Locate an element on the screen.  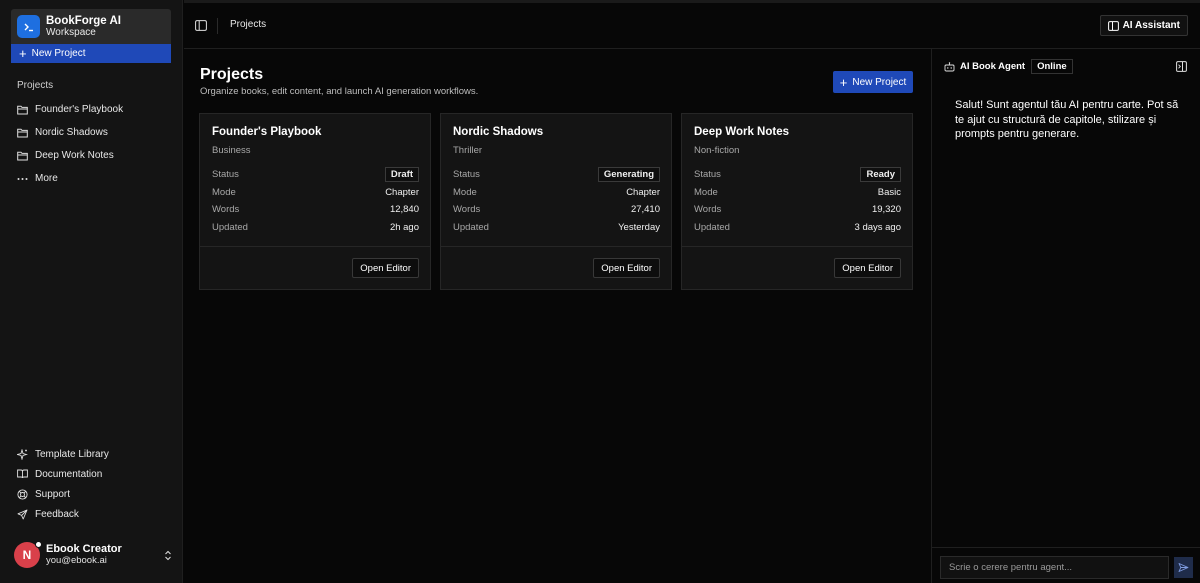
words-value: 12,840 is located at coordinates (404, 210).